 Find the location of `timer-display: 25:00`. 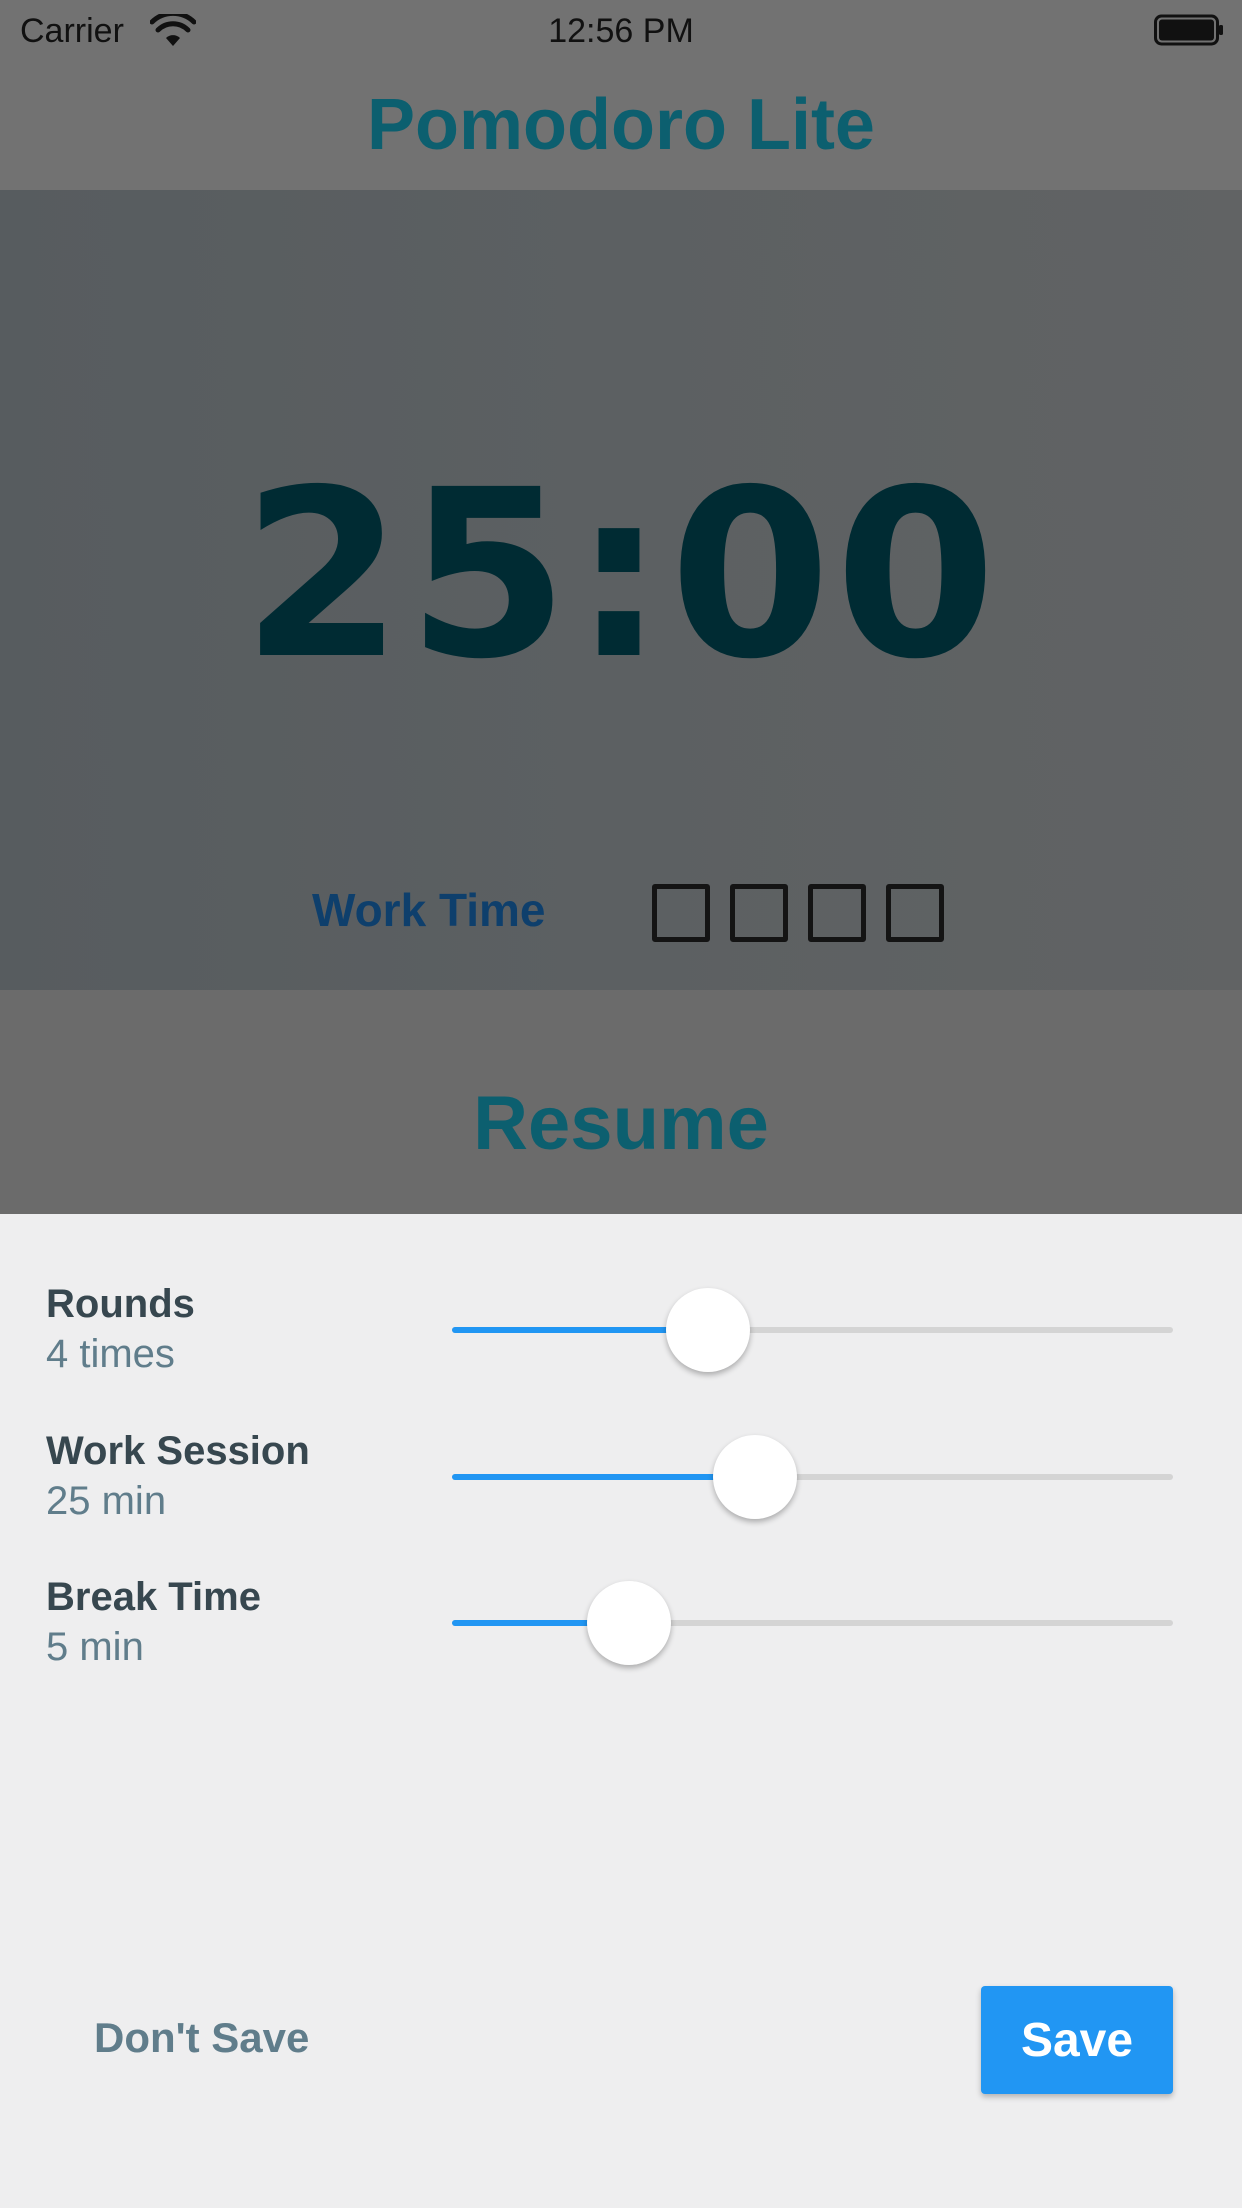

timer-display: 25:00 is located at coordinates (621, 575).